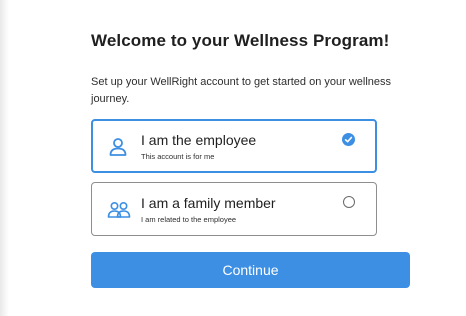  Describe the element at coordinates (349, 202) in the screenshot. I see `radio-unselected-icon` at that location.